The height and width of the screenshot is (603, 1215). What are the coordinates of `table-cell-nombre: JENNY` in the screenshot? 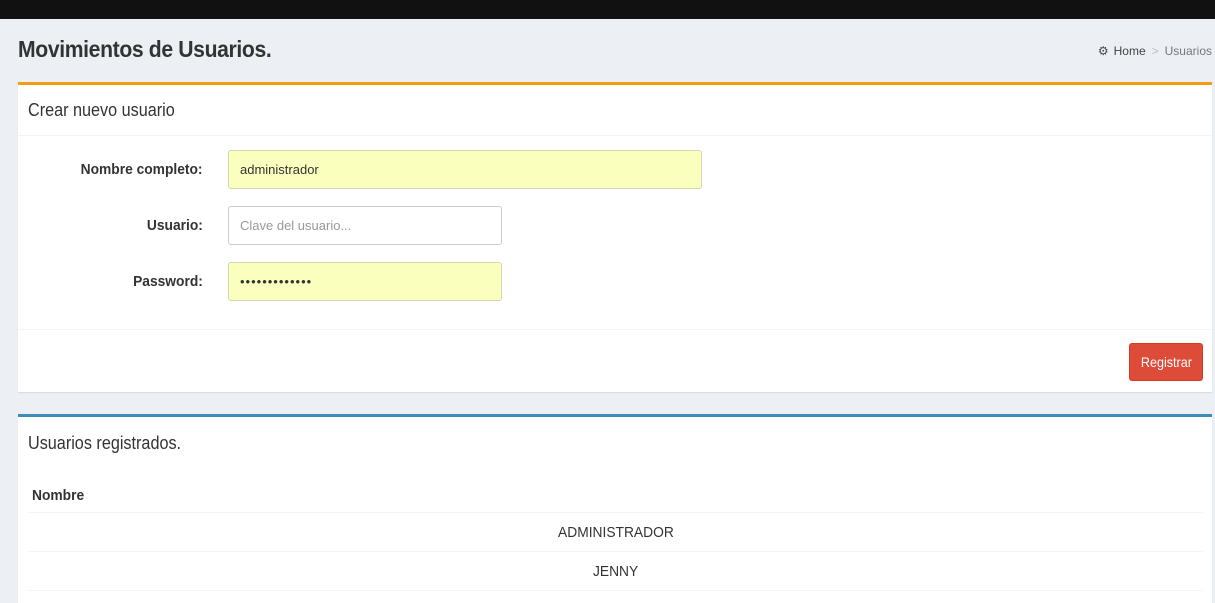 It's located at (615, 571).